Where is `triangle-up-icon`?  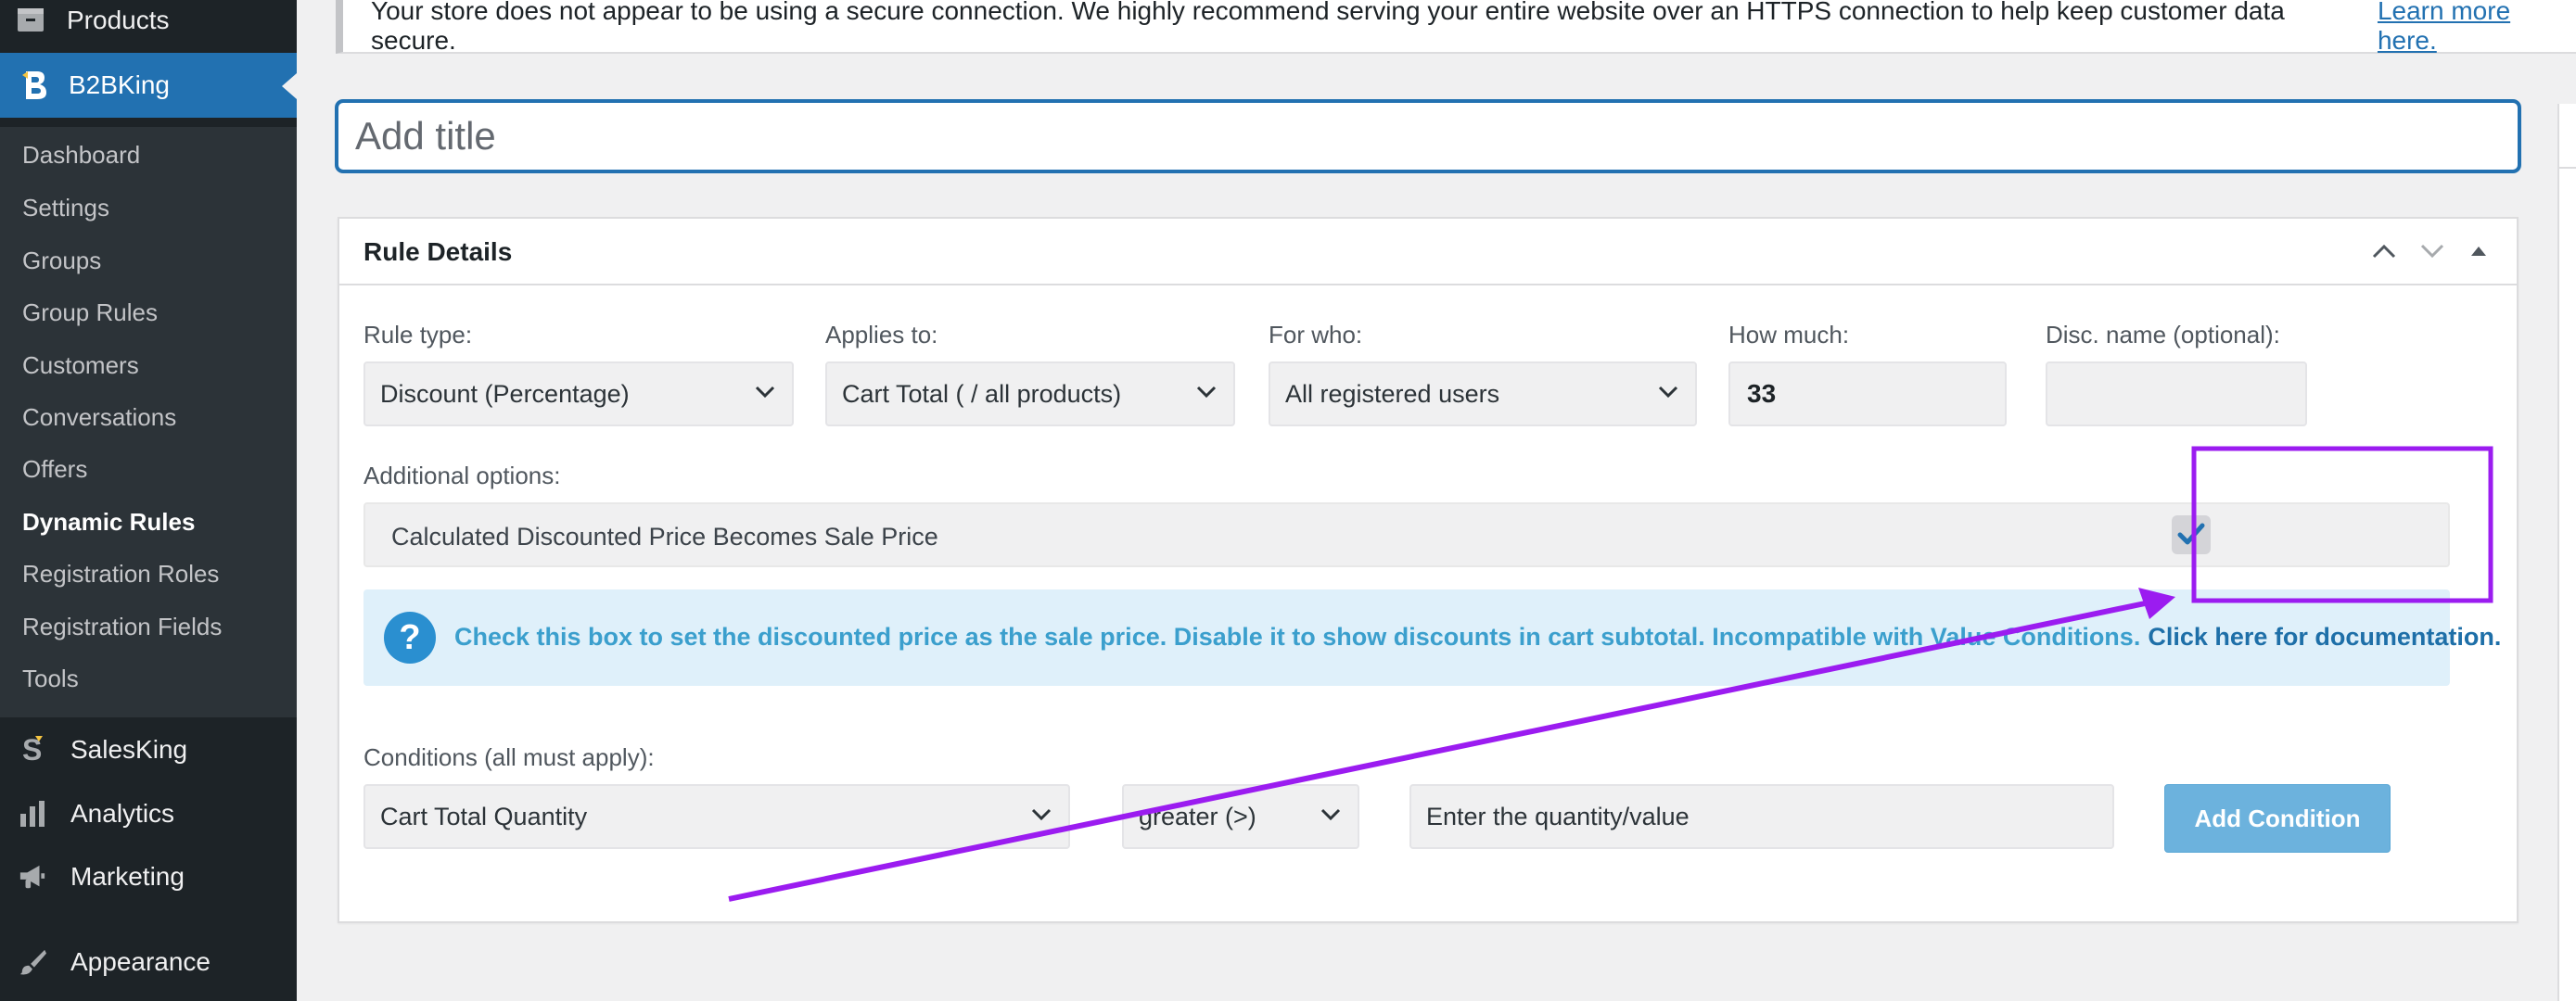 triangle-up-icon is located at coordinates (2478, 252).